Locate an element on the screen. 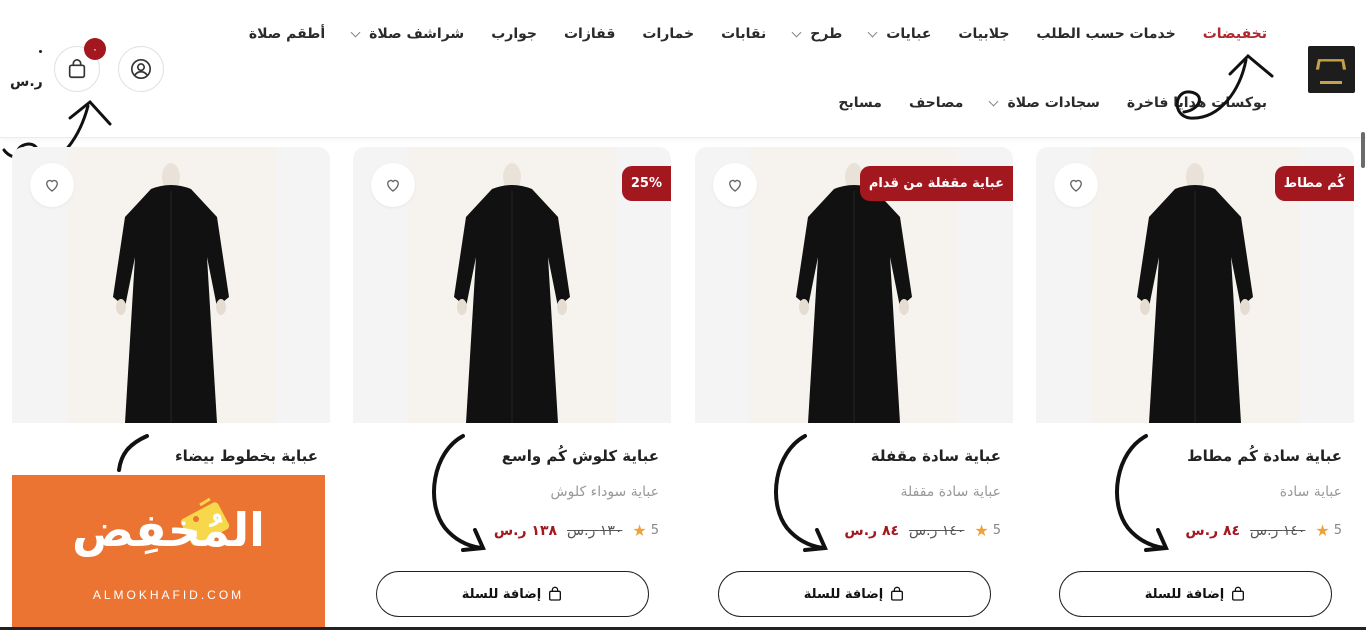 The width and height of the screenshot is (1366, 630). nav-item-r2-1: سجادات صلاة is located at coordinates (1044, 103).